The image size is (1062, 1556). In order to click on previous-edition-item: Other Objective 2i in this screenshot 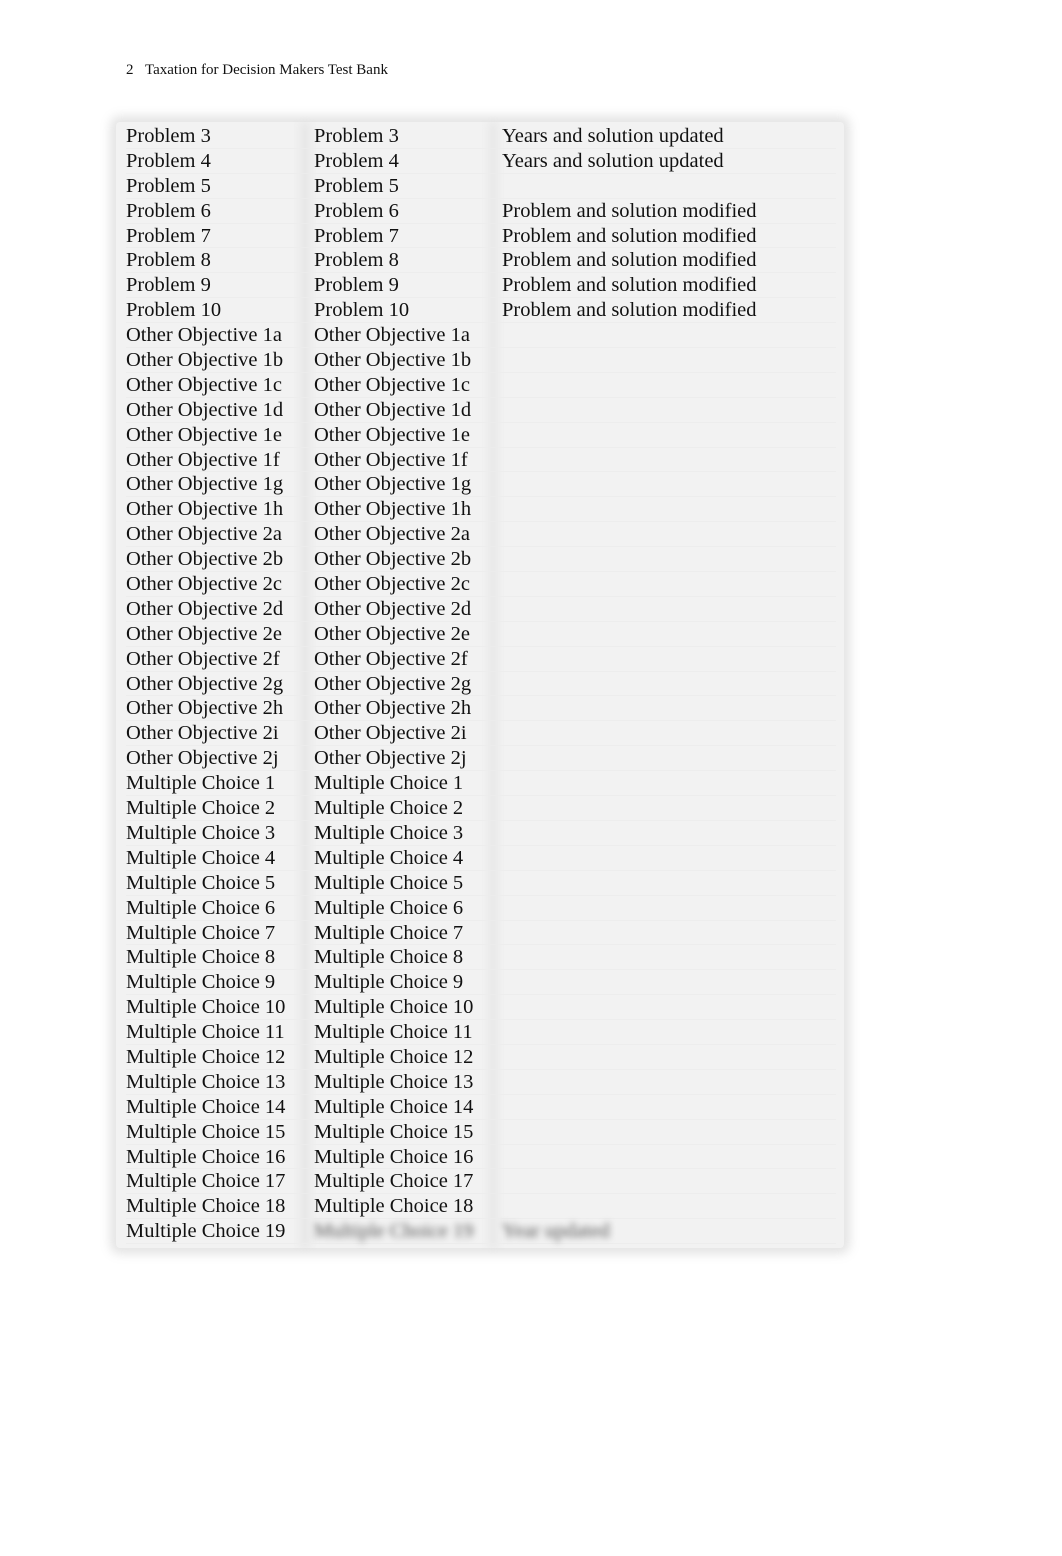, I will do `click(390, 733)`.